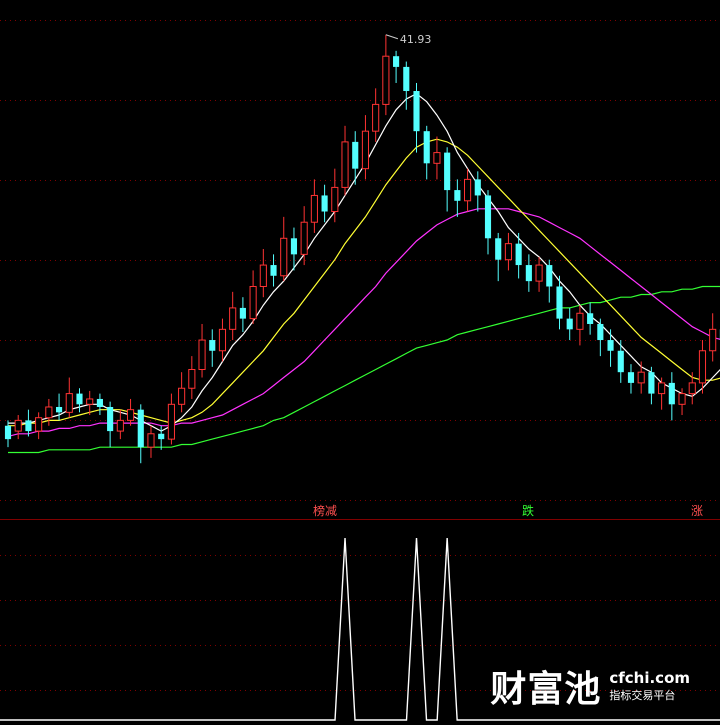 Image resolution: width=720 pixels, height=725 pixels. I want to click on high-price-label: 41.93, so click(416, 39).